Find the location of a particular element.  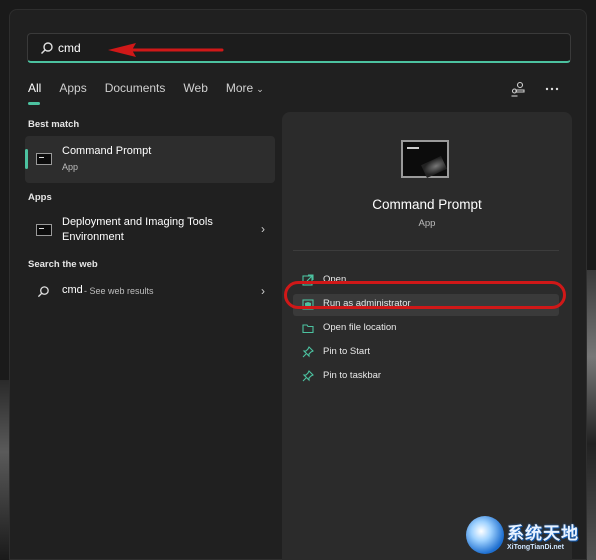

section-search-web: Search the web is located at coordinates (63, 264).